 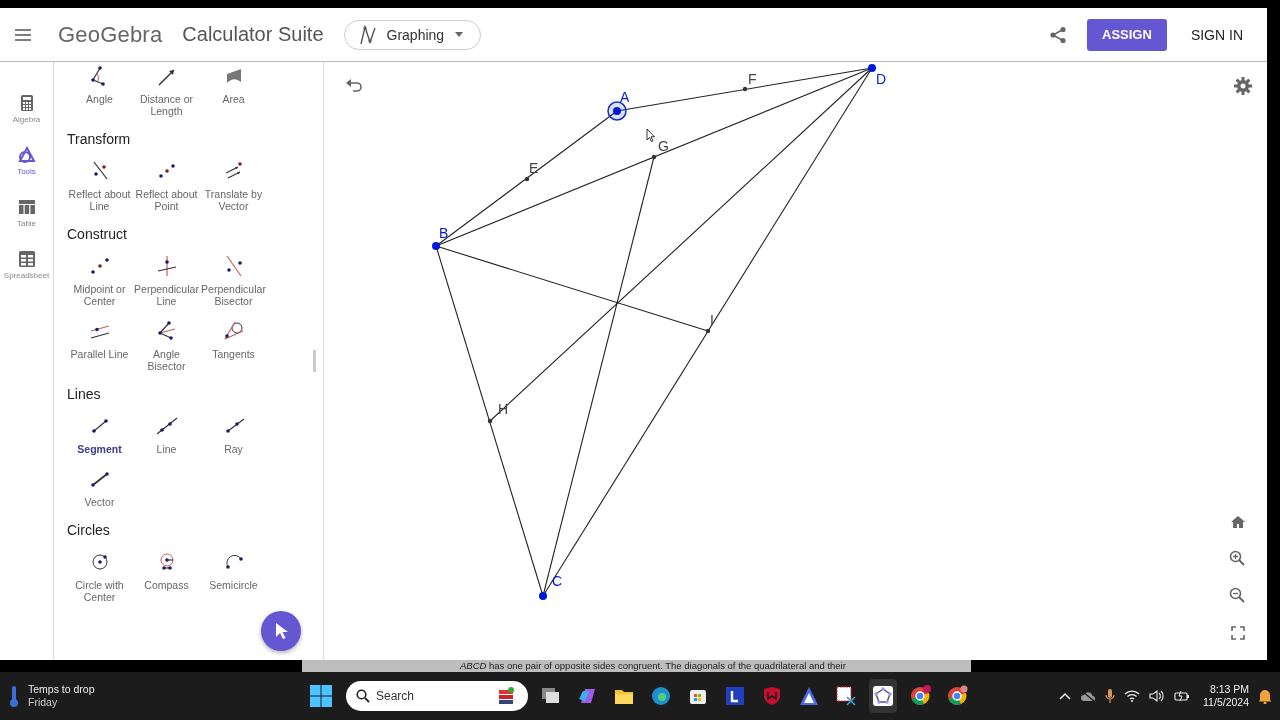 I want to click on sidebar-tab: Tools, so click(x=26, y=161).